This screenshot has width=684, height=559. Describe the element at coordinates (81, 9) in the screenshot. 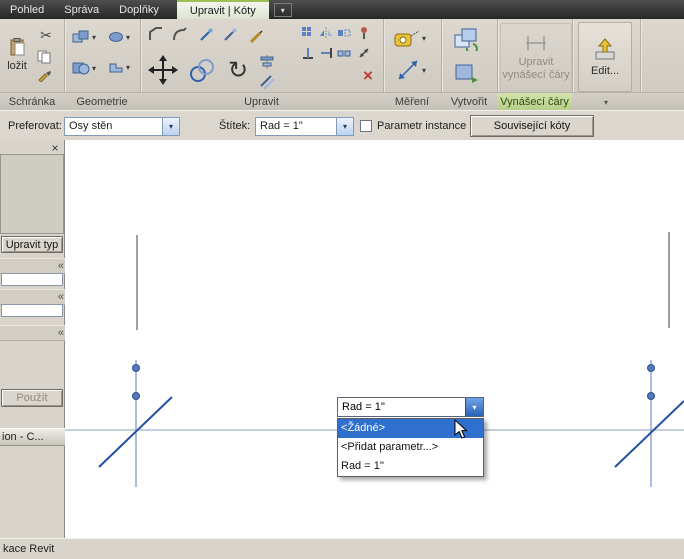

I see `tab-sprava: Správa` at that location.